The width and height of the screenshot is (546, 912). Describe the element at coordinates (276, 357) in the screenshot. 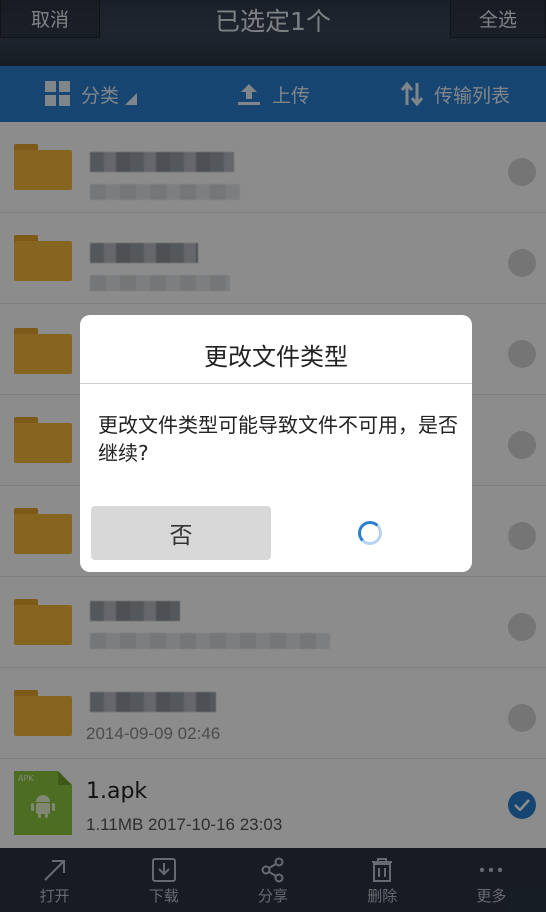

I see `dialog-title: 更改文件类型` at that location.